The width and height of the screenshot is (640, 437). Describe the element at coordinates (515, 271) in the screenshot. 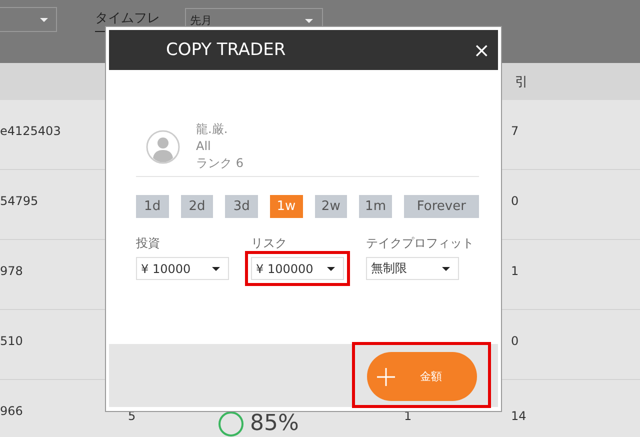

I see `table-cell: 1` at that location.